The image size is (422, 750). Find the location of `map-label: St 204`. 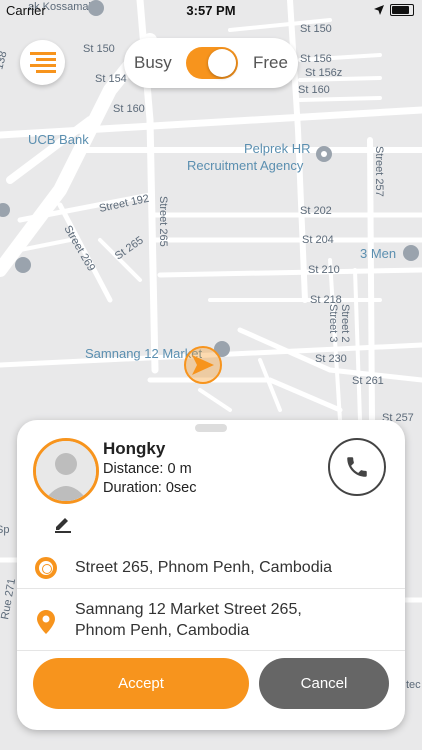

map-label: St 204 is located at coordinates (318, 240).